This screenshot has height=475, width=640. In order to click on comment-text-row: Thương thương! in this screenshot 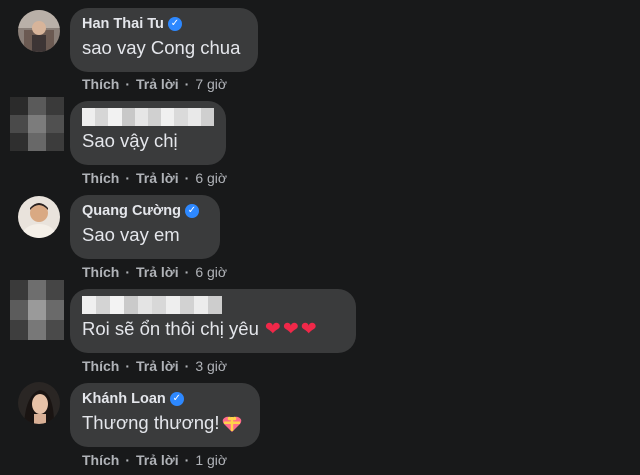, I will do `click(165, 423)`.